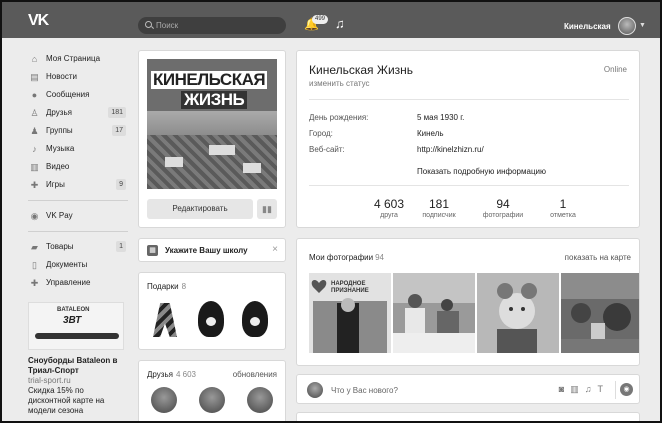 Image resolution: width=662 pixels, height=423 pixels. Describe the element at coordinates (439, 215) in the screenshot. I see `stat-label: подписчик` at that location.